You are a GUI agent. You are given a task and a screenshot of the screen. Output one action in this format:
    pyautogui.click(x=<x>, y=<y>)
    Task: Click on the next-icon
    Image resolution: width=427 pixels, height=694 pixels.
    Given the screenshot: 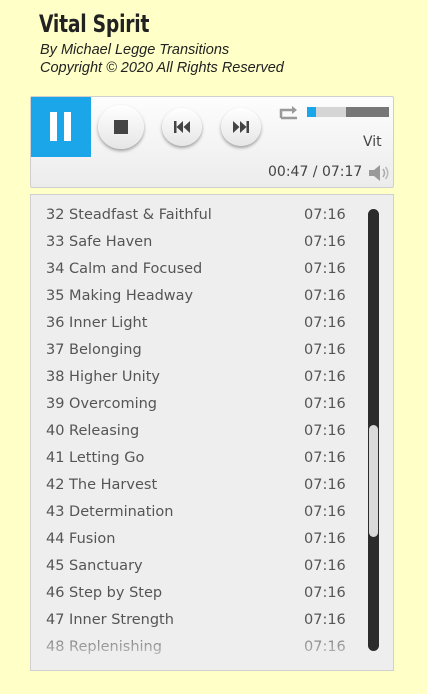 What is the action you would take?
    pyautogui.click(x=241, y=127)
    